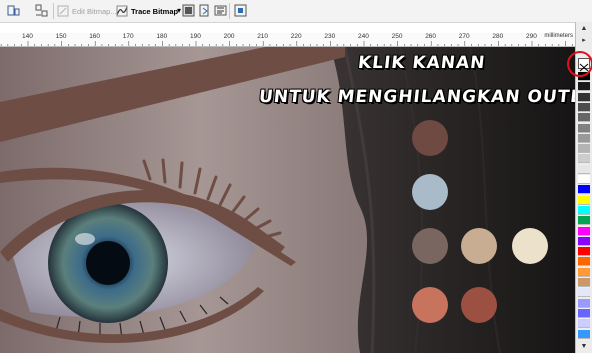 The height and width of the screenshot is (353, 592). I want to click on palette-flyout-icon: ▸, so click(584, 40).